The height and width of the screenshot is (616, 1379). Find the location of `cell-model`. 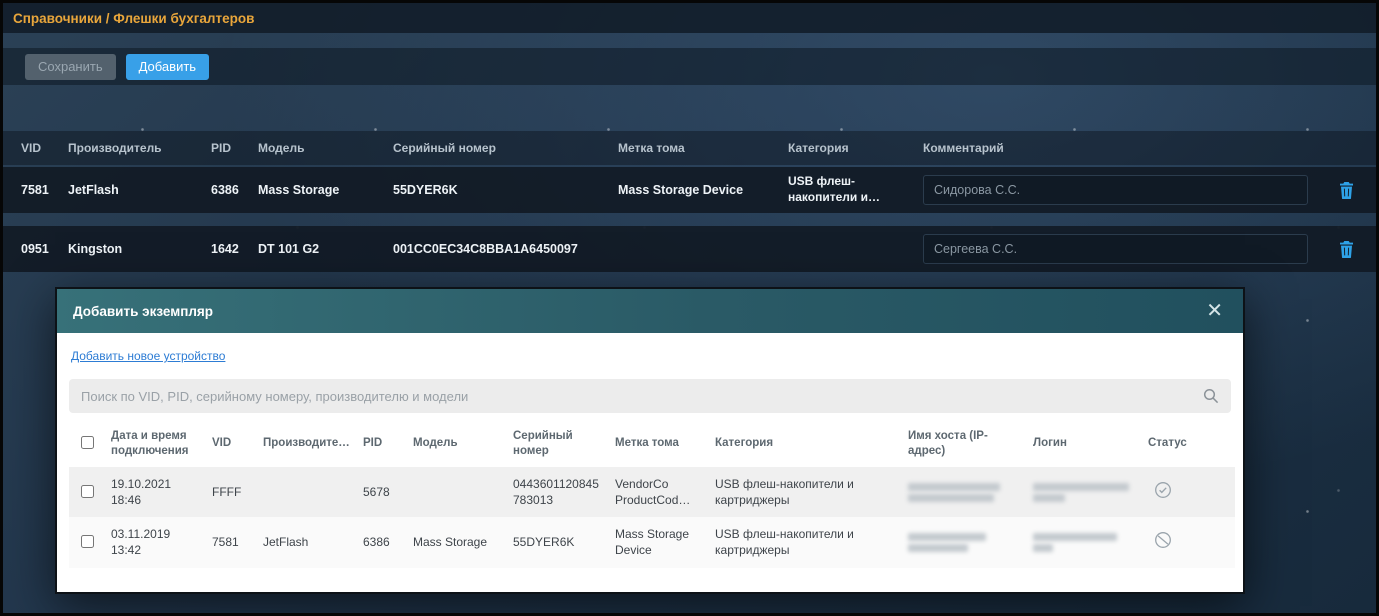

cell-model is located at coordinates (455, 492).